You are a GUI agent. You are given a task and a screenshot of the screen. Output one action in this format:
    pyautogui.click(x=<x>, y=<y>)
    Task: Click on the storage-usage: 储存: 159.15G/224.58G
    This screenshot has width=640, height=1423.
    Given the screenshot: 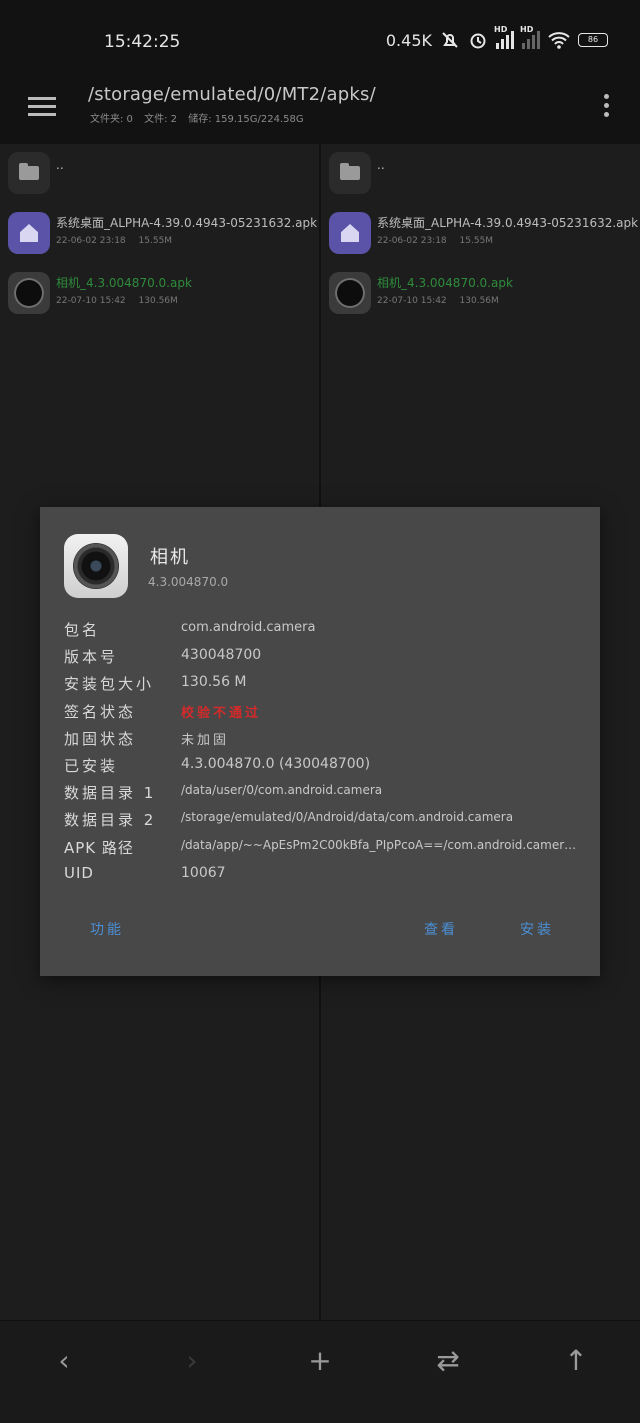 What is the action you would take?
    pyautogui.click(x=246, y=119)
    